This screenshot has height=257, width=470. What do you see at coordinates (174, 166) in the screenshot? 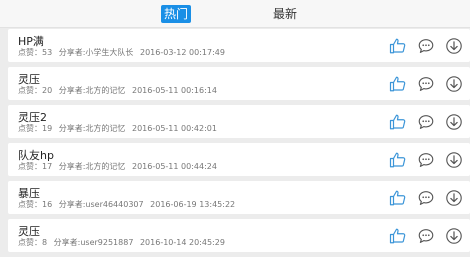
I see `item-timestamp: 2016-05-11 00:44:24` at bounding box center [174, 166].